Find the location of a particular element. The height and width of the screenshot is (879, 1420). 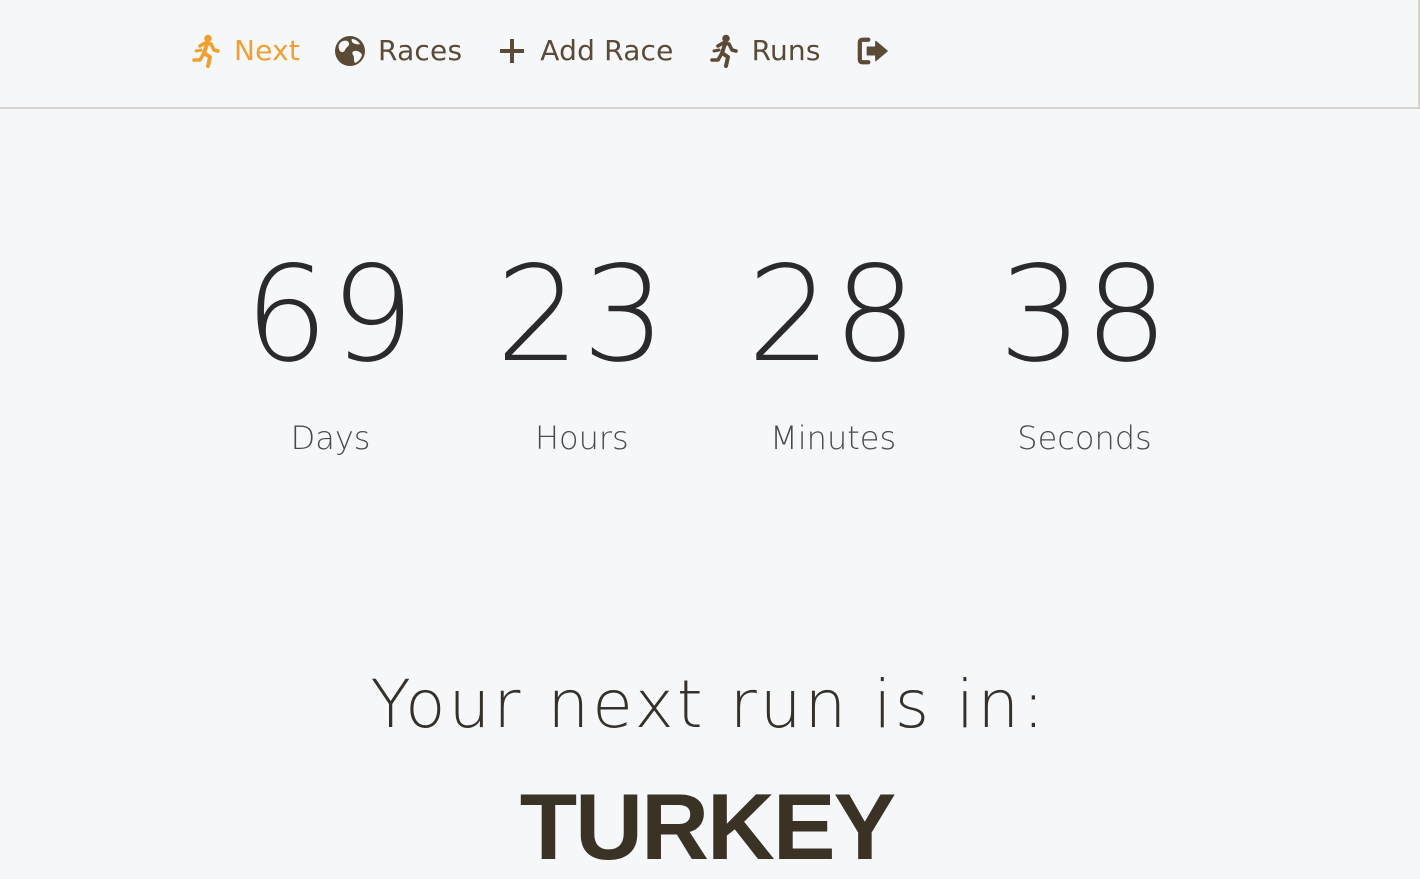

sign-out-button is located at coordinates (873, 51).